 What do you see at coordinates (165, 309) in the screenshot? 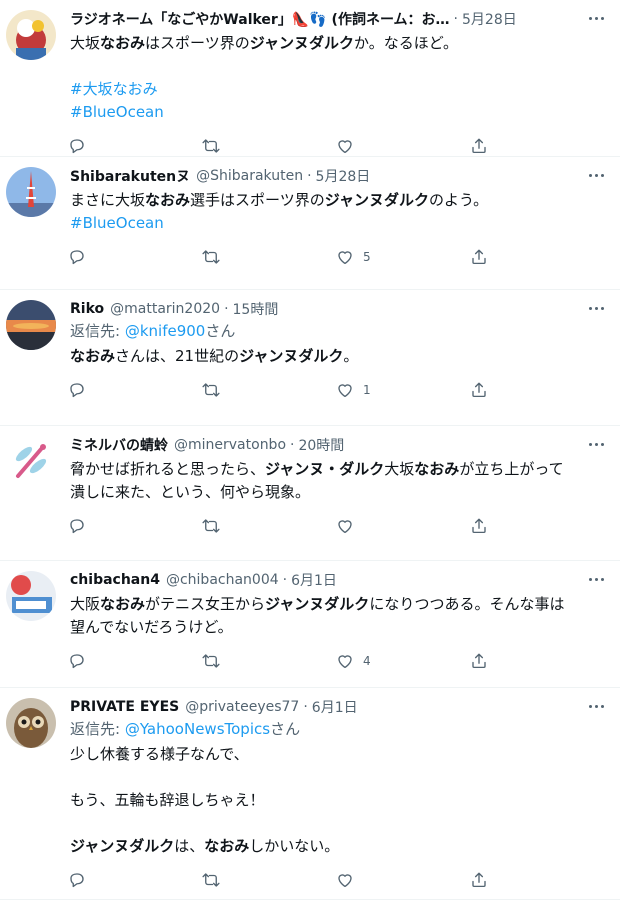
I see `user-handle: @mattarin2020` at bounding box center [165, 309].